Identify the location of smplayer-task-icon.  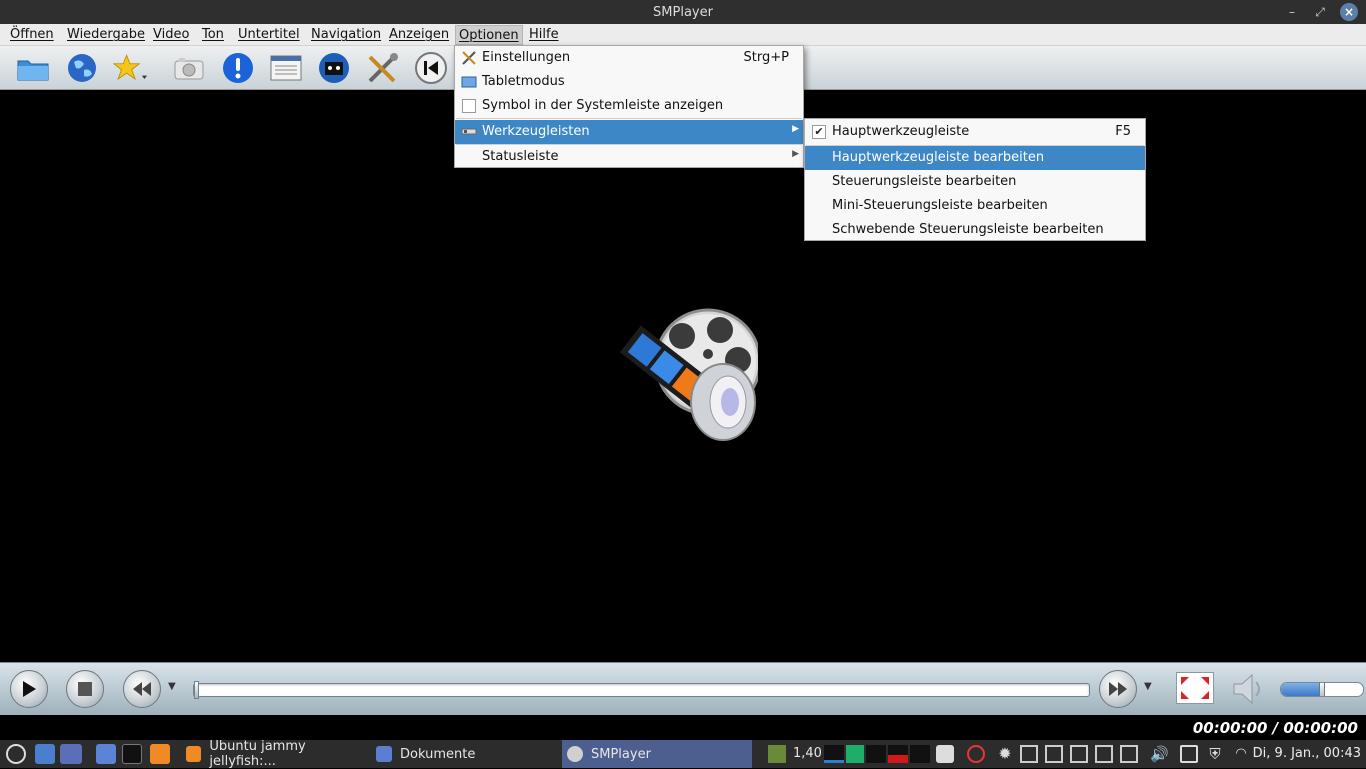
(575, 754).